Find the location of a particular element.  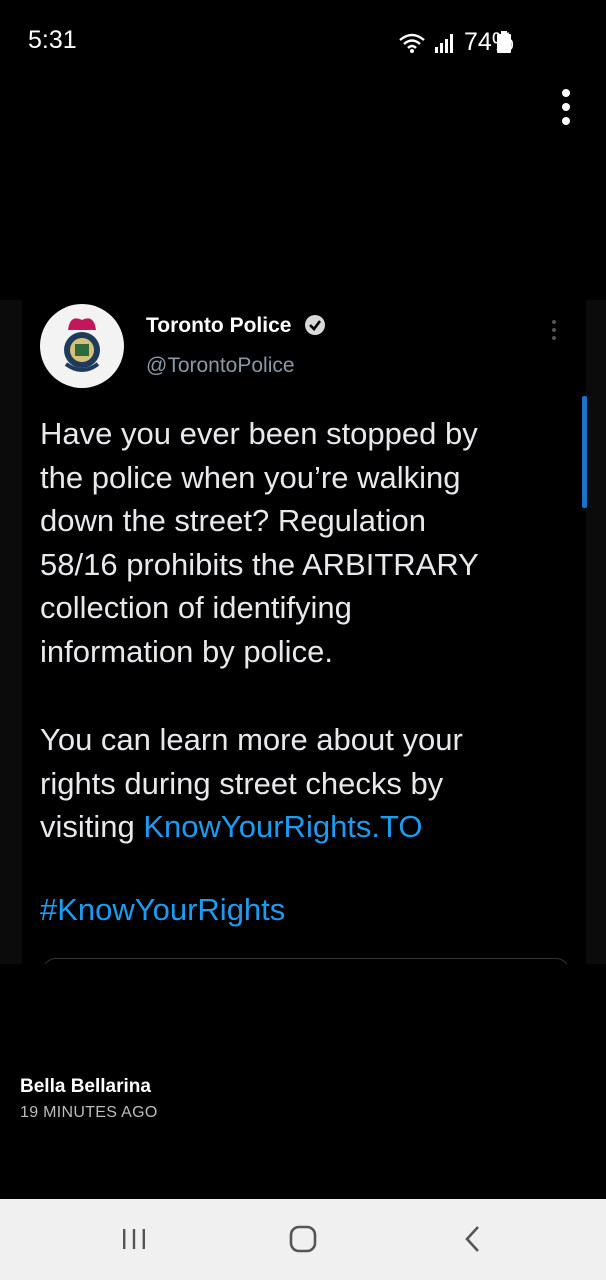

status-bar: 5:31 74% is located at coordinates (303, 40).